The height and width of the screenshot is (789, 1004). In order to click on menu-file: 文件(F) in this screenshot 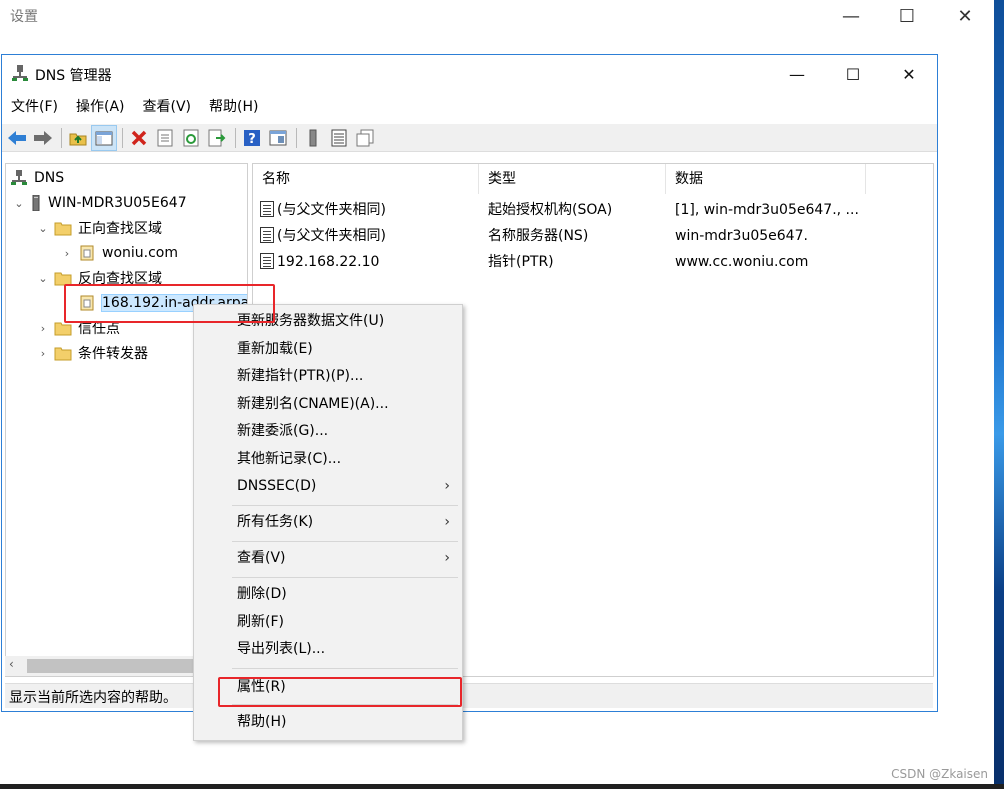, I will do `click(34, 107)`.